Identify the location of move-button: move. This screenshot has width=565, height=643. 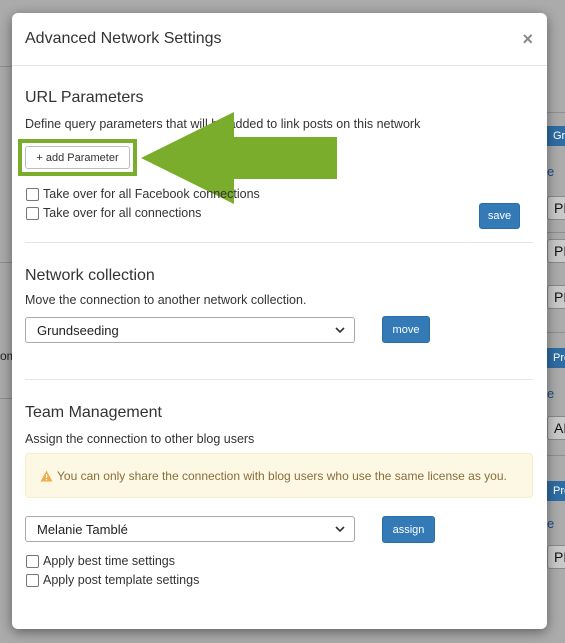
(406, 329).